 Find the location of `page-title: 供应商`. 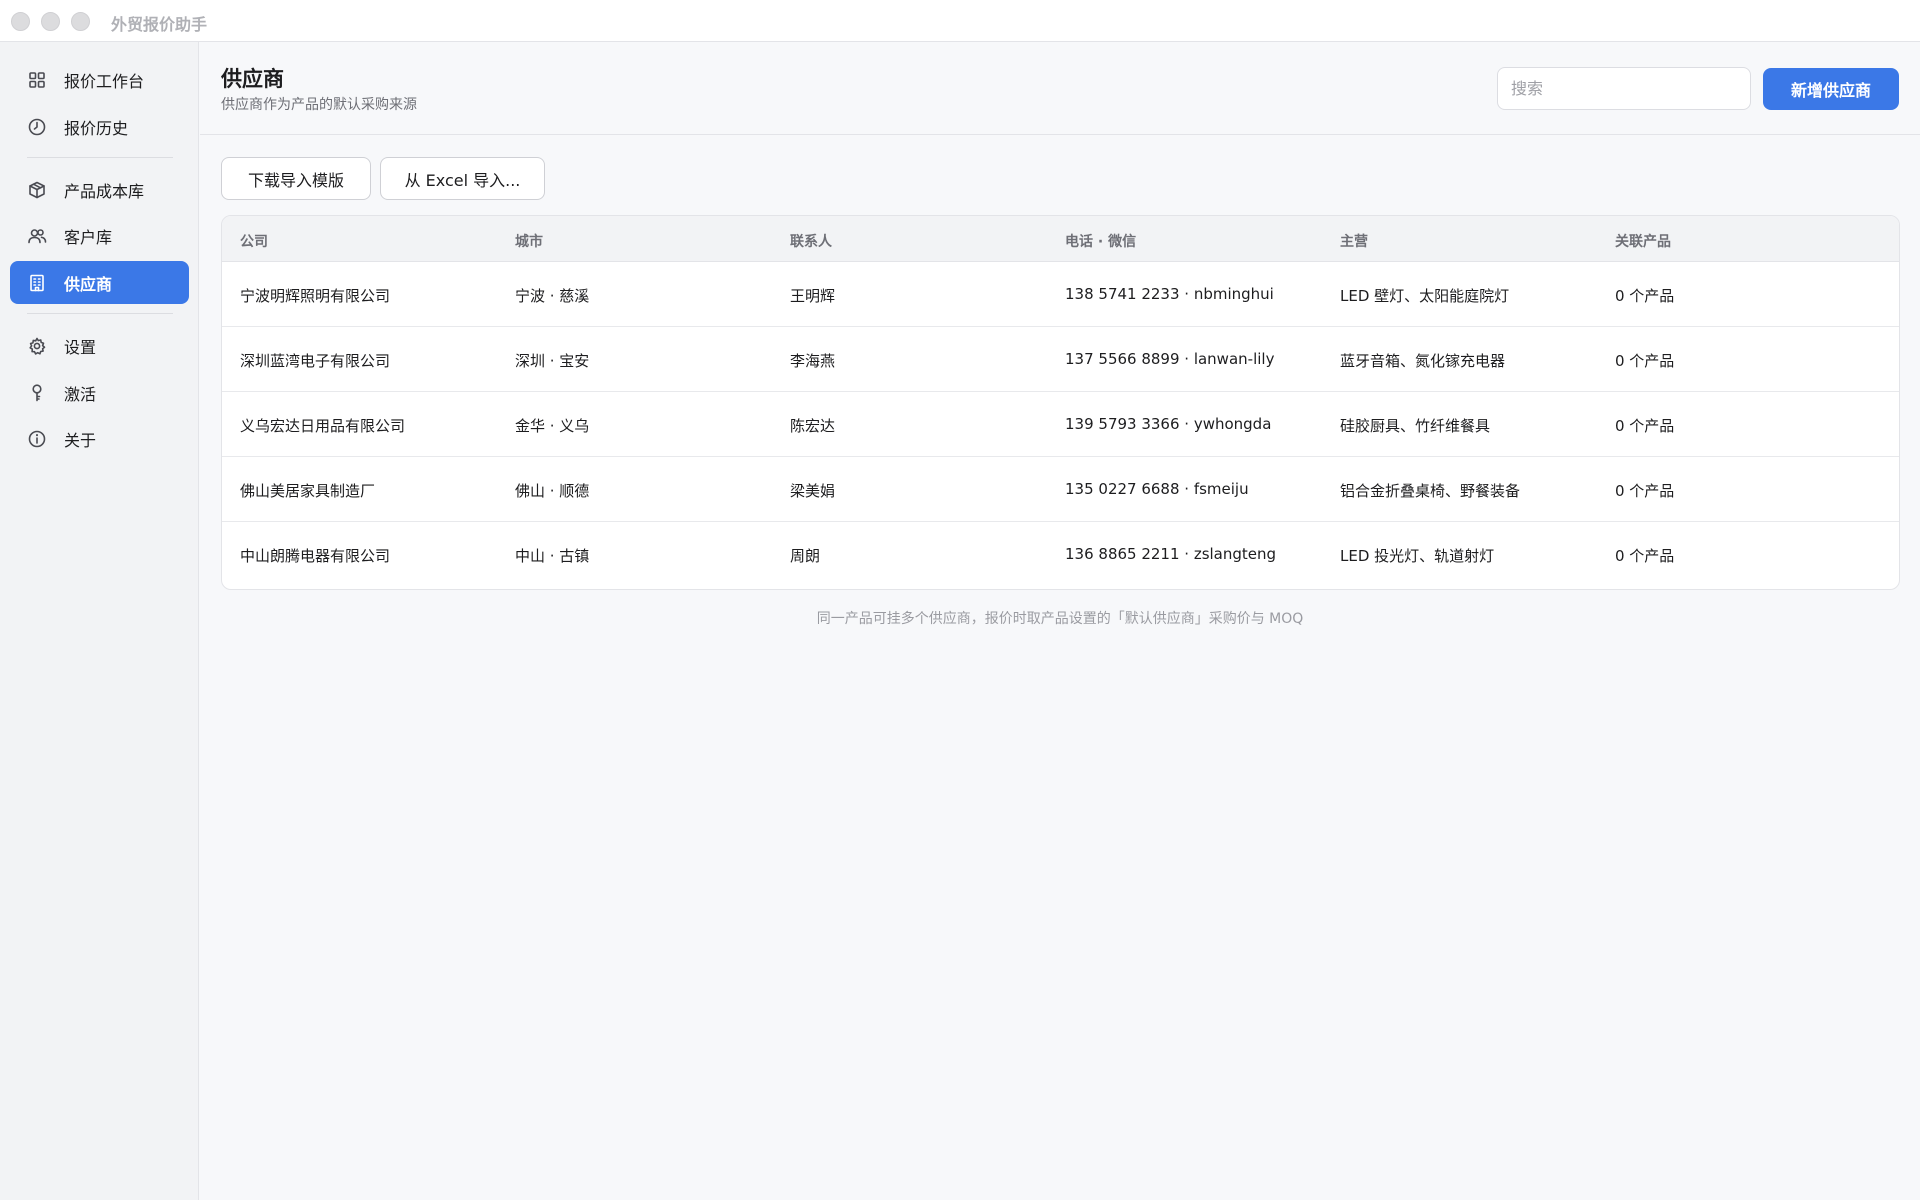

page-title: 供应商 is located at coordinates (252, 79).